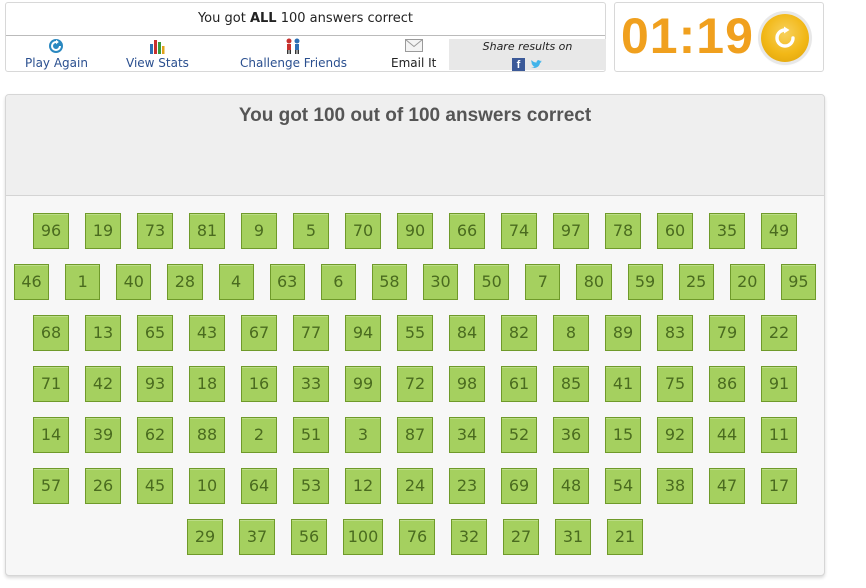 This screenshot has width=866, height=588. What do you see at coordinates (363, 231) in the screenshot?
I see `answer-tile: 70` at bounding box center [363, 231].